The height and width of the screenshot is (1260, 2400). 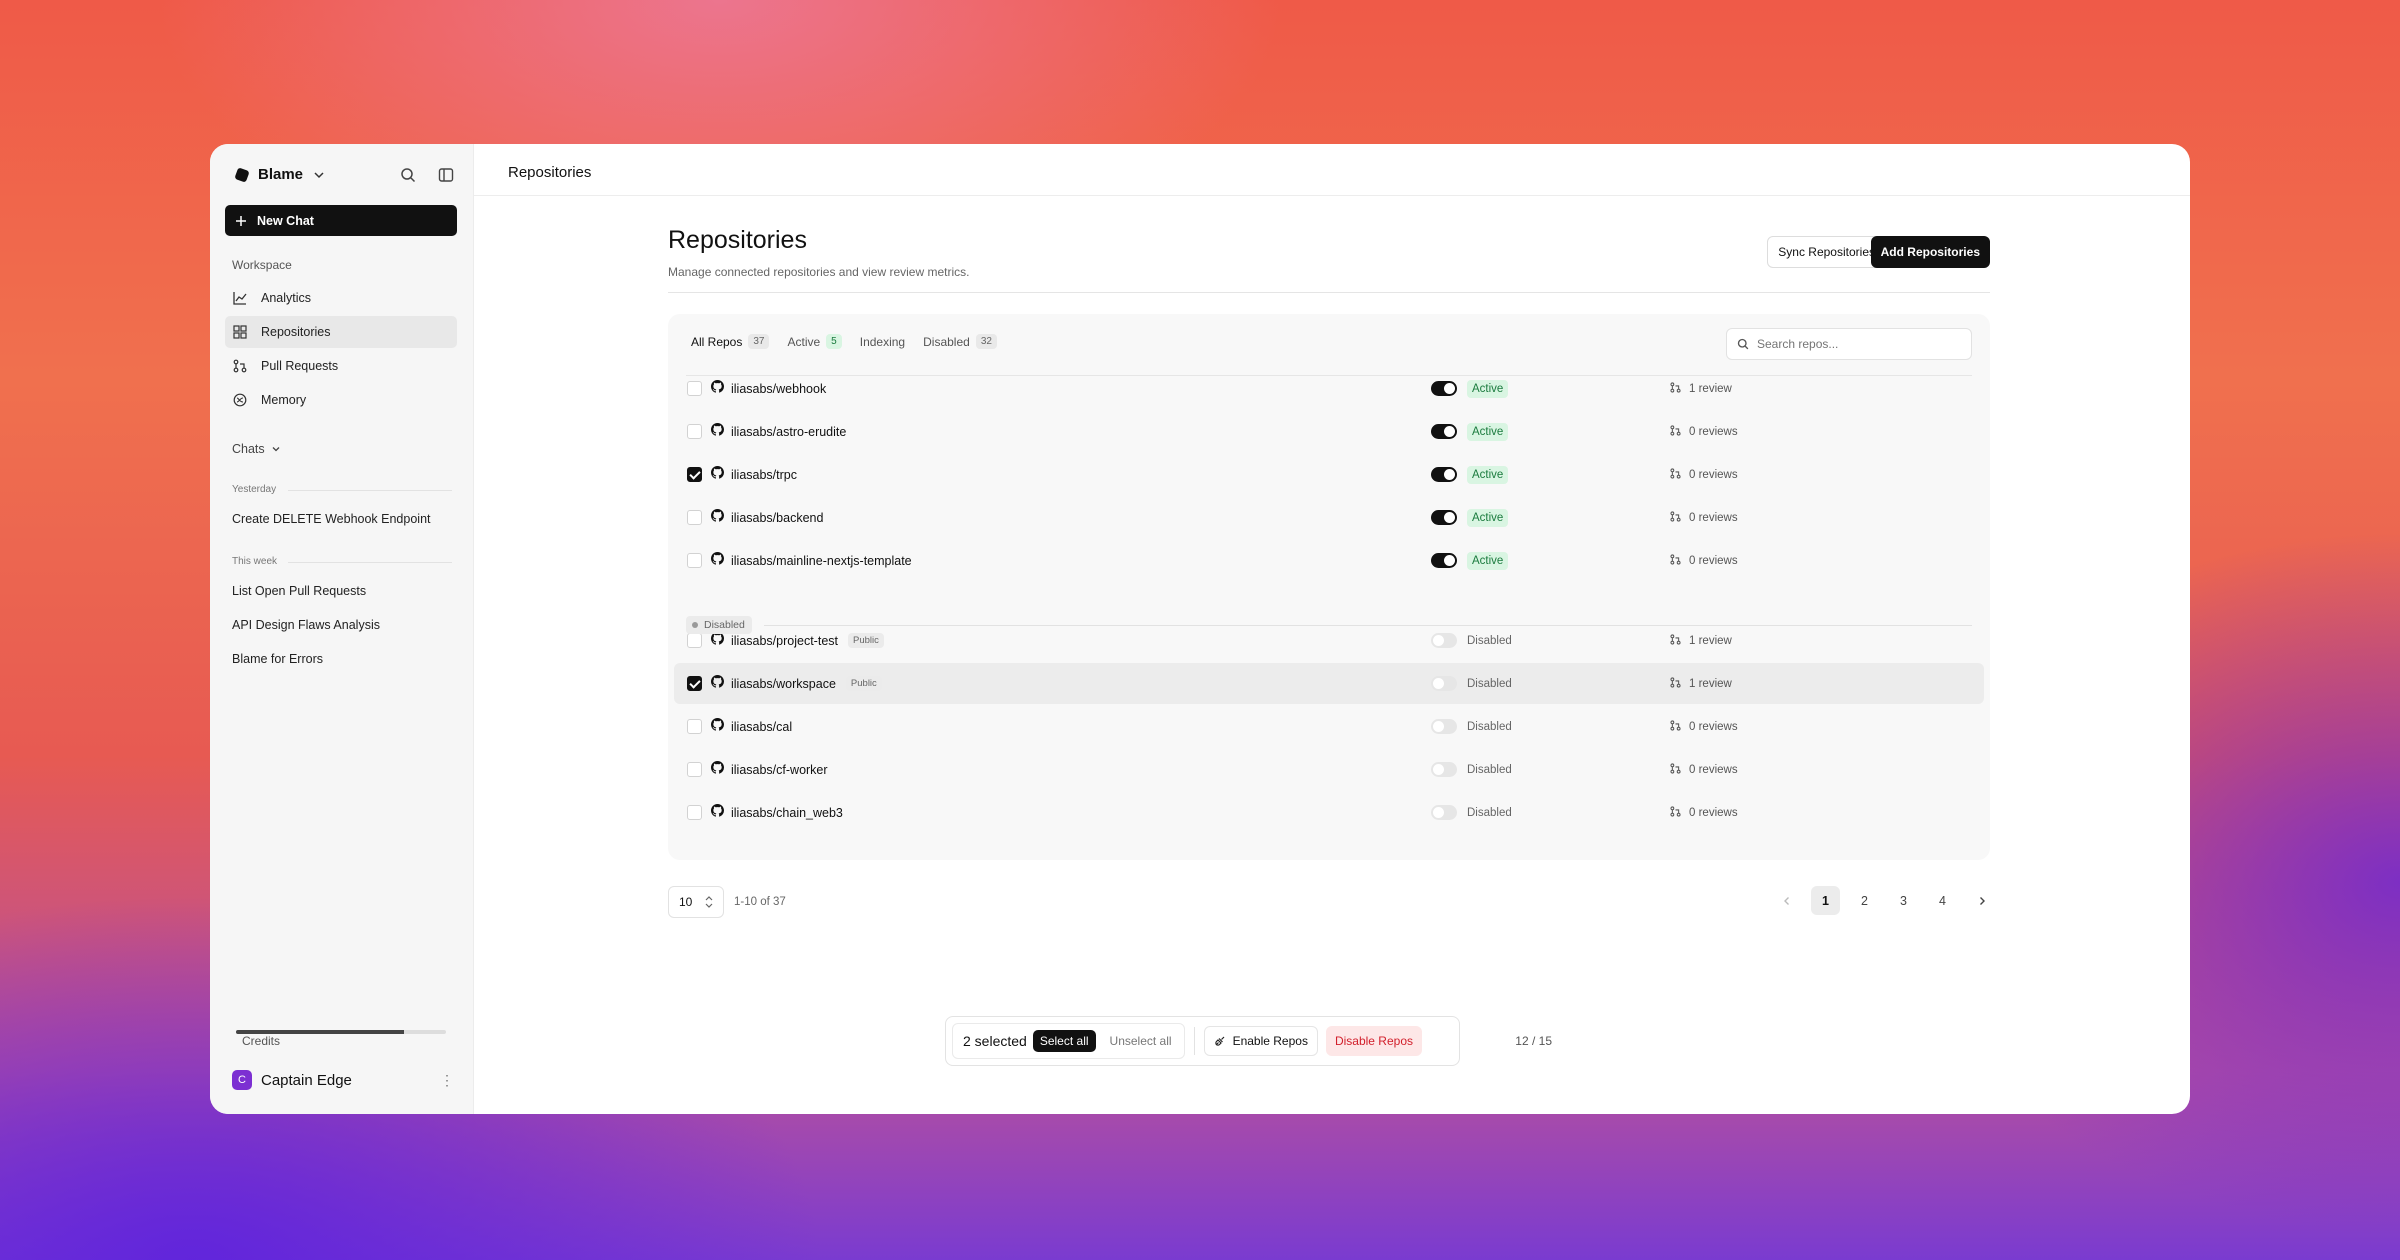 I want to click on repo-name: iliasabs/backend, so click(x=777, y=518).